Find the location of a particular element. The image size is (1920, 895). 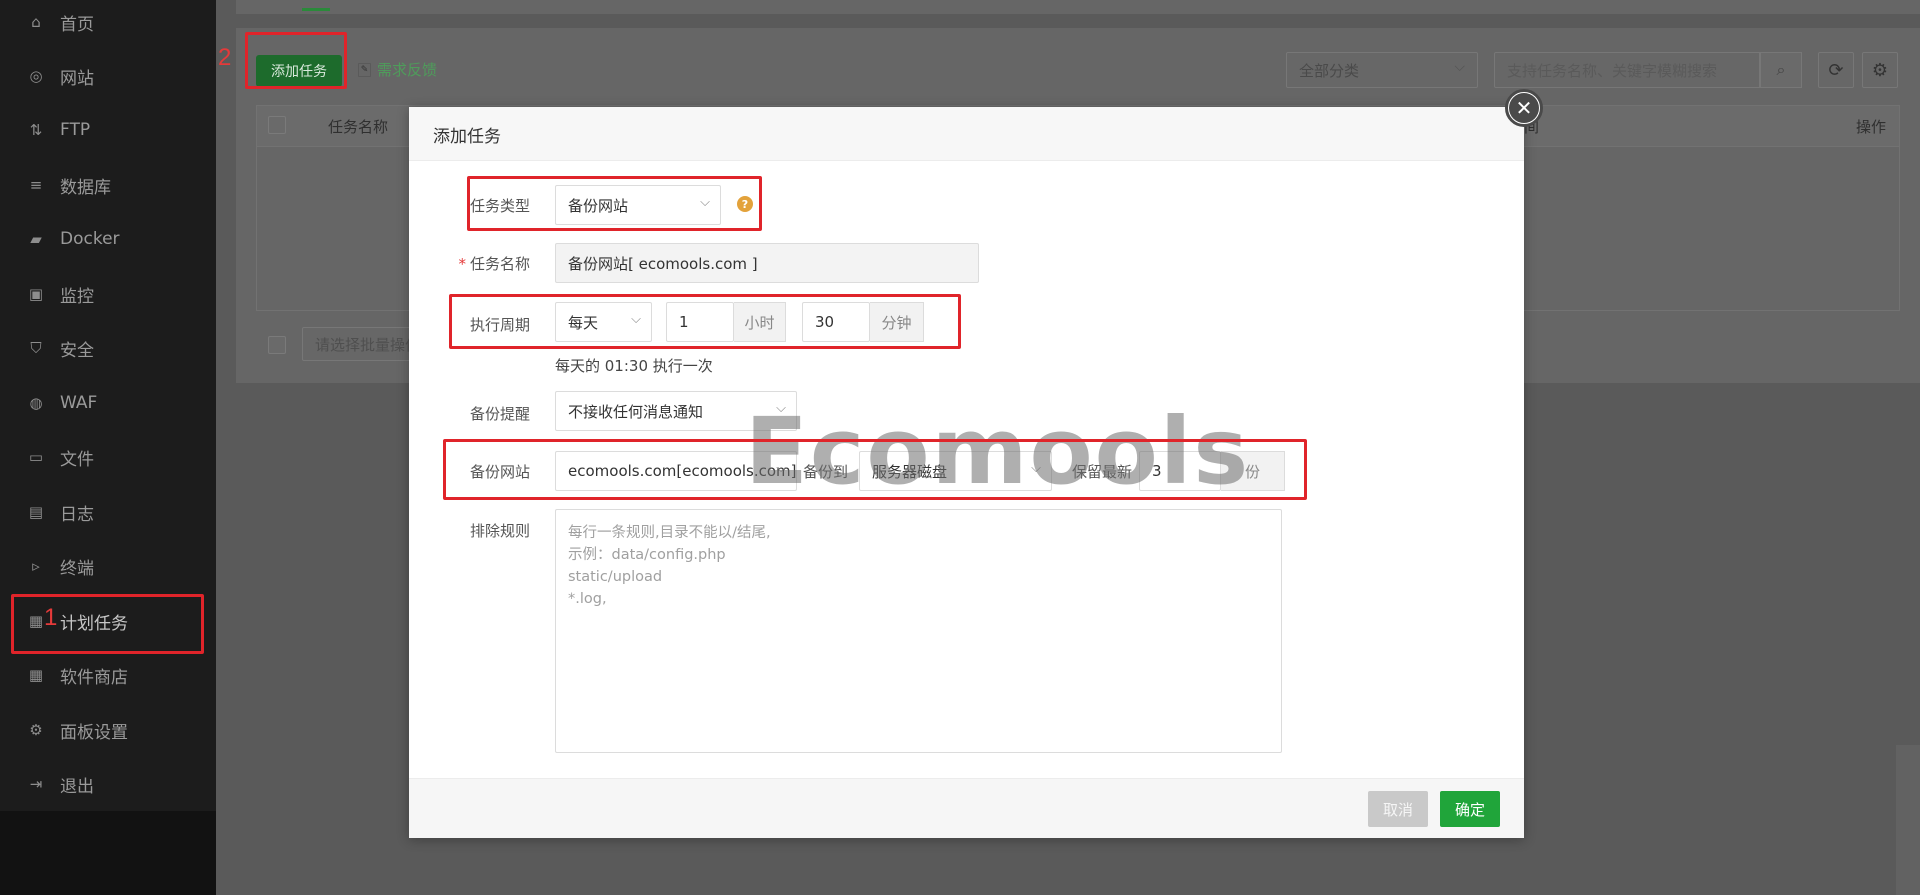

sidebar-item-database: ≡ 数据库 is located at coordinates (108, 185).